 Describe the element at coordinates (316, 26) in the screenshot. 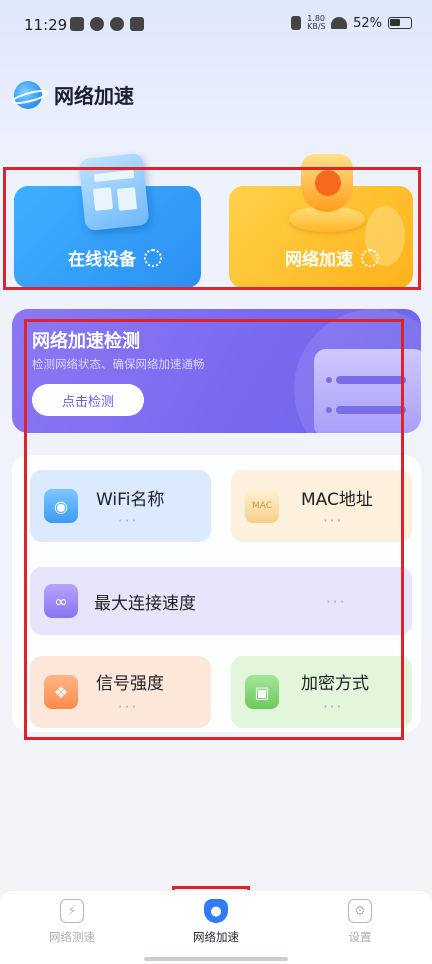

I see `network-speed-unit: KB/S` at that location.